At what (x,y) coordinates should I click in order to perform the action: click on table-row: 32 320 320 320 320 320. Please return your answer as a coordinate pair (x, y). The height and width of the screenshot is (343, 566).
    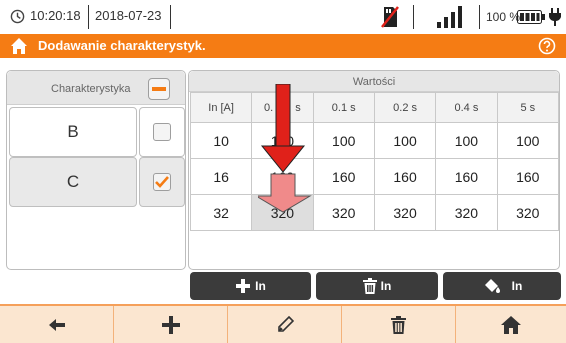
    Looking at the image, I should click on (374, 212).